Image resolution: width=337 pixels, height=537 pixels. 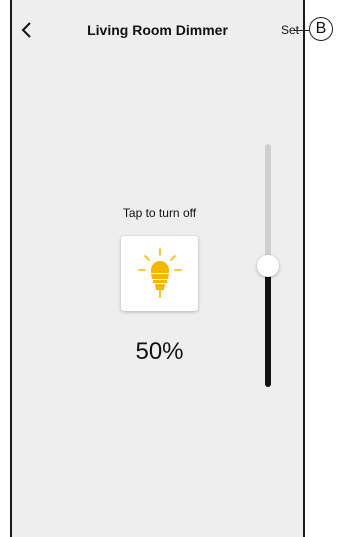 I want to click on light-toggle-button, so click(x=159, y=273).